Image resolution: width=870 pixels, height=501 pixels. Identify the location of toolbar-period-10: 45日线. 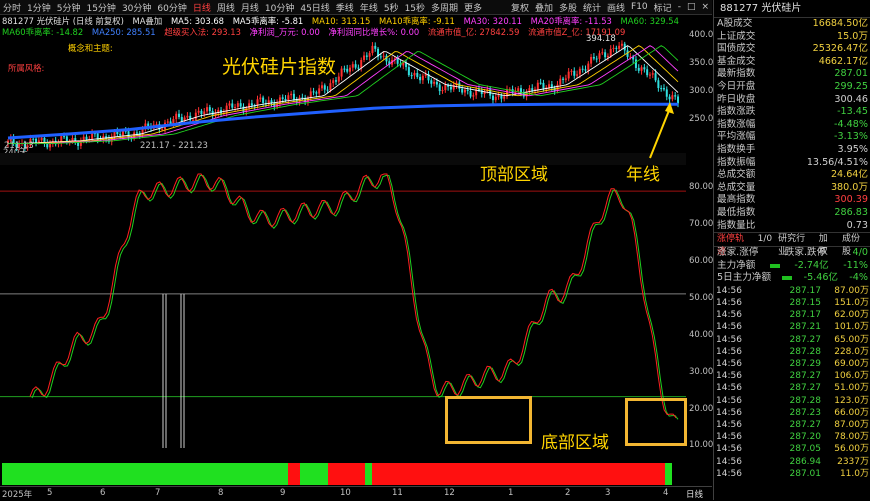
(314, 7).